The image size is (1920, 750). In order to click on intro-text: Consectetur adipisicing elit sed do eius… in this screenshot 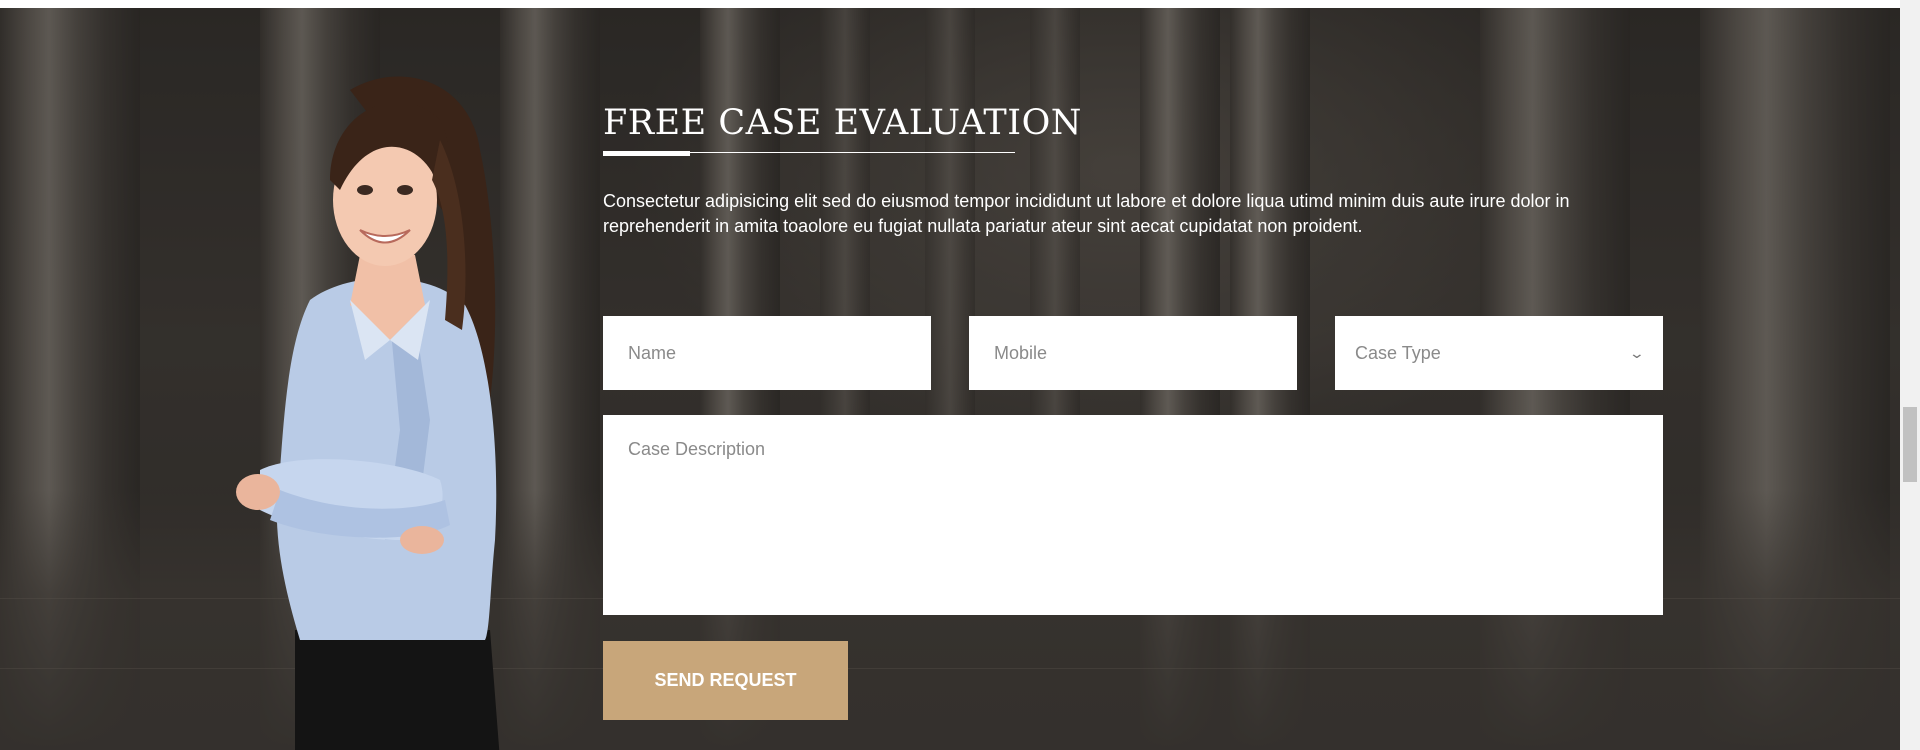, I will do `click(1086, 214)`.